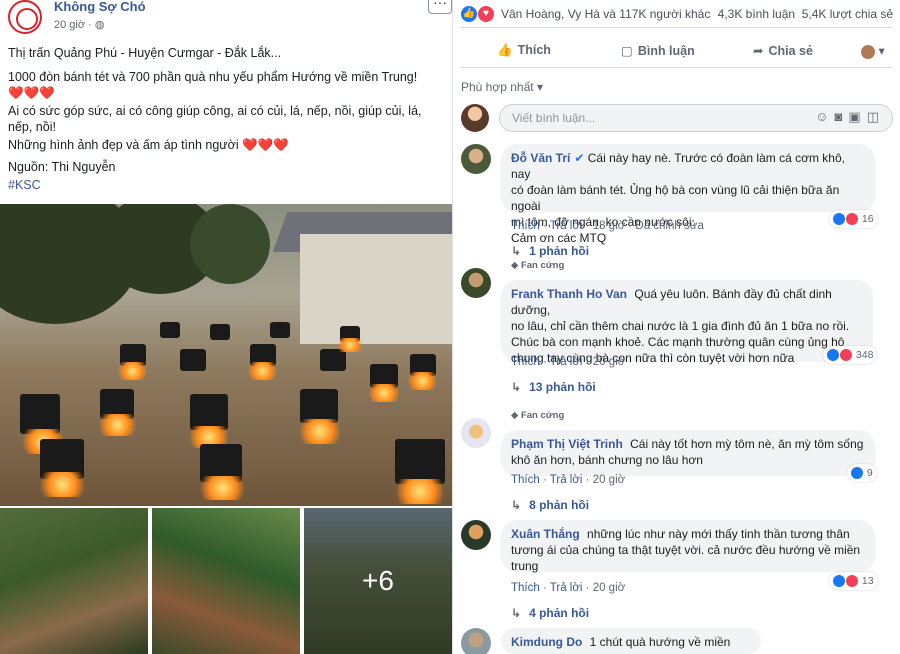 The width and height of the screenshot is (900, 654). What do you see at coordinates (25, 17) in the screenshot?
I see `page-avatar` at bounding box center [25, 17].